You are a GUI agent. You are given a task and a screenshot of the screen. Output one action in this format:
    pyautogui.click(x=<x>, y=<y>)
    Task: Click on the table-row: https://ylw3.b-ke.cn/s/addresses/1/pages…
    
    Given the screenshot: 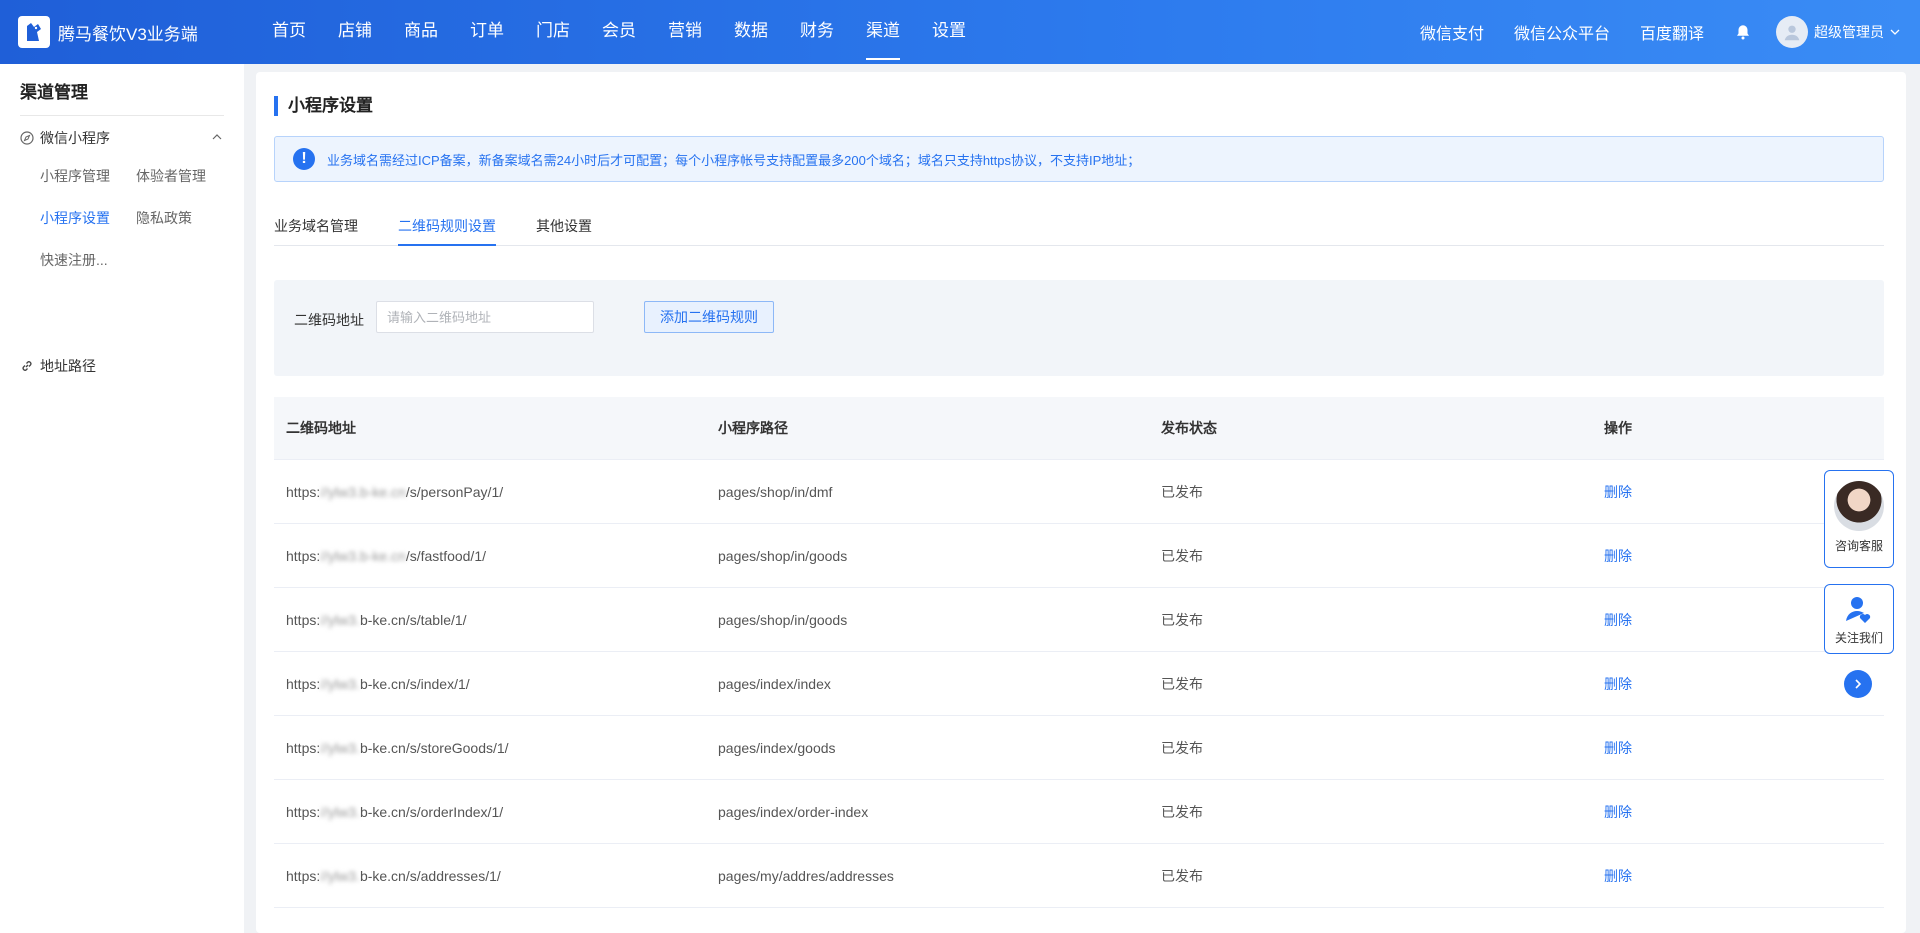 What is the action you would take?
    pyautogui.click(x=1079, y=876)
    